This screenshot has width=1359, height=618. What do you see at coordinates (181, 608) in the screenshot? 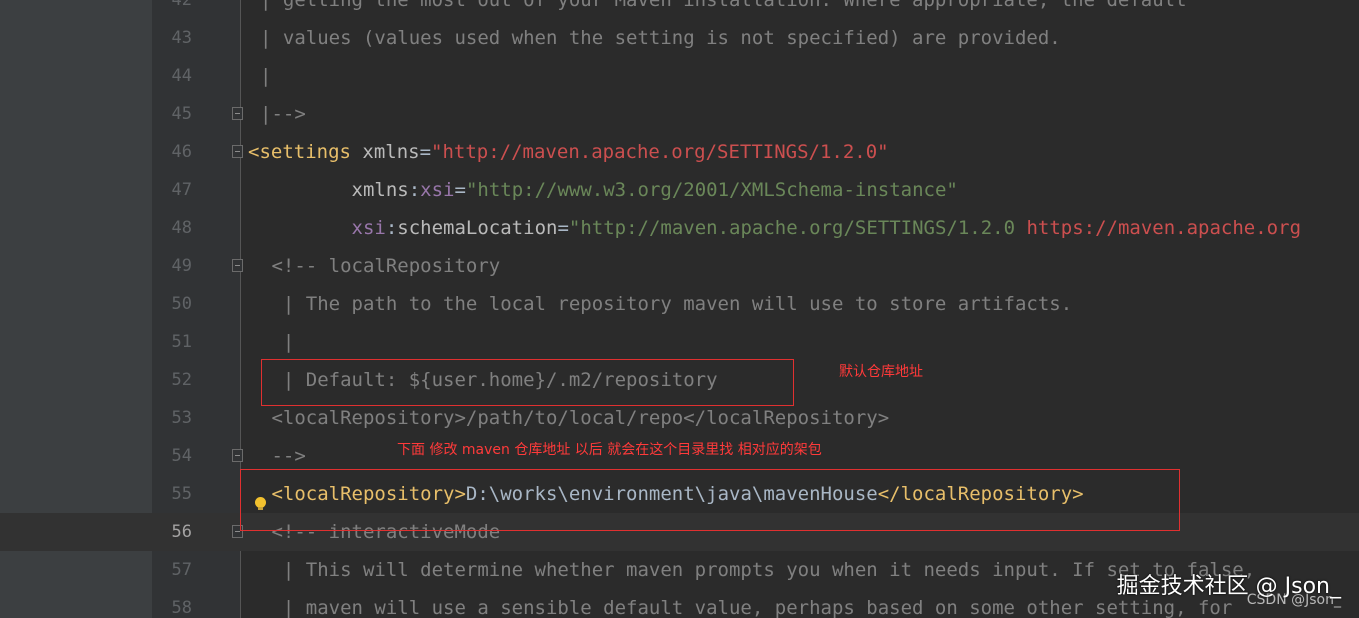
I see `line-number: 58` at bounding box center [181, 608].